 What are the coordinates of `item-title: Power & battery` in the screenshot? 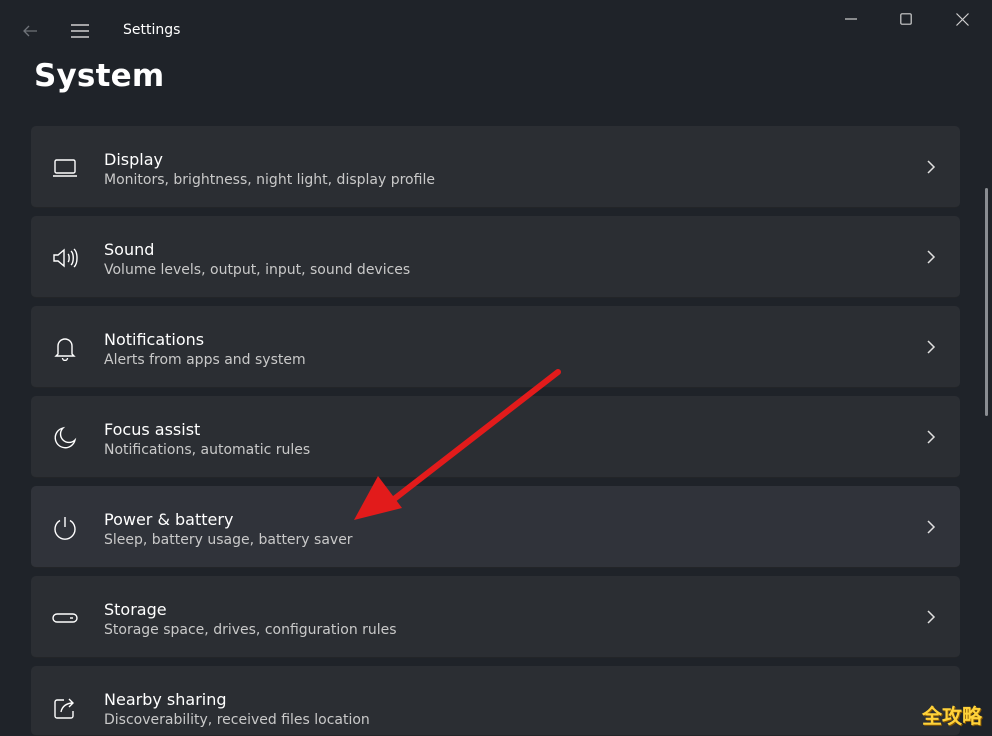 It's located at (169, 519).